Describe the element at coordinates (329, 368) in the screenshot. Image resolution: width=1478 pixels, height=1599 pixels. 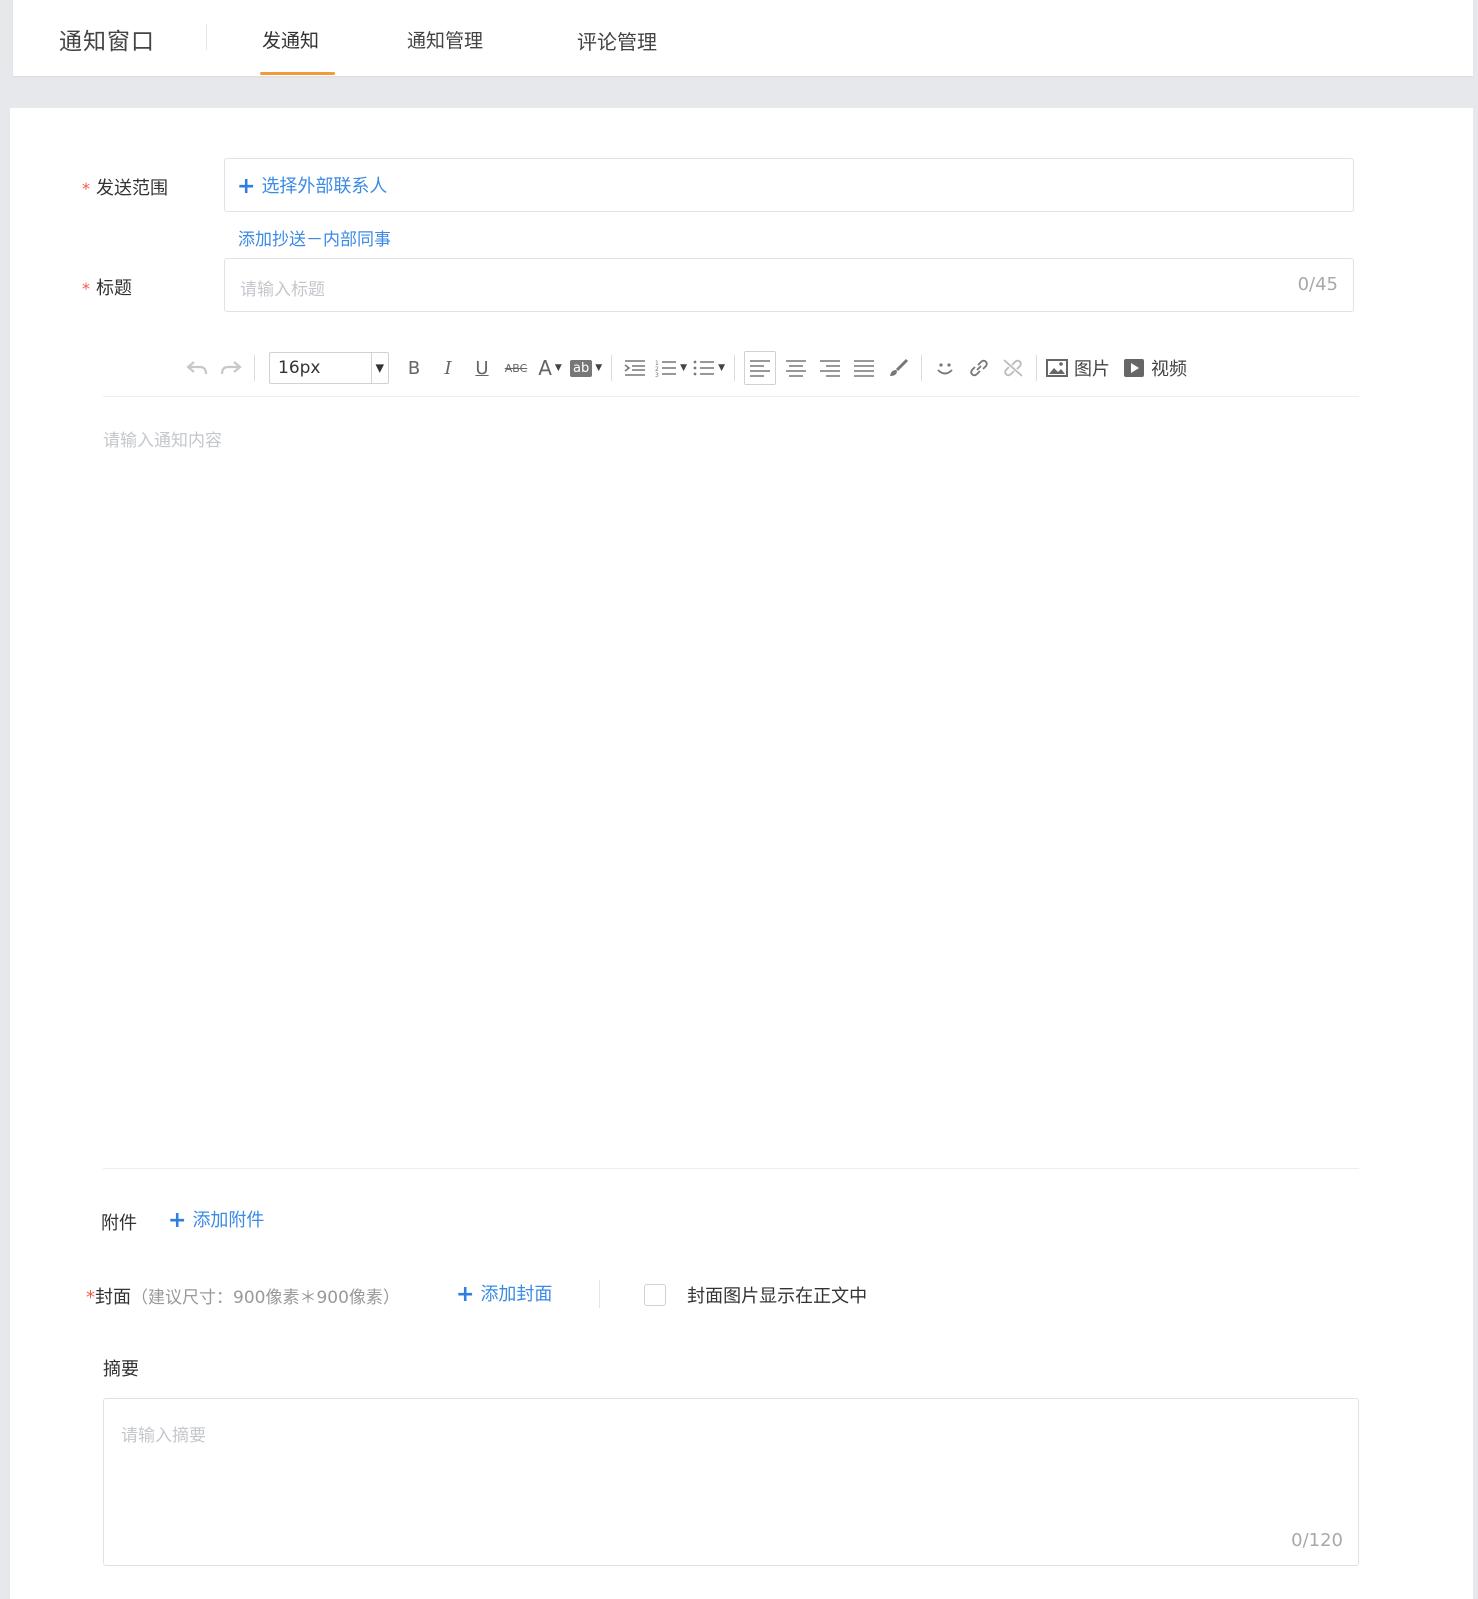
I see `font-size-select: 16px ▾` at that location.